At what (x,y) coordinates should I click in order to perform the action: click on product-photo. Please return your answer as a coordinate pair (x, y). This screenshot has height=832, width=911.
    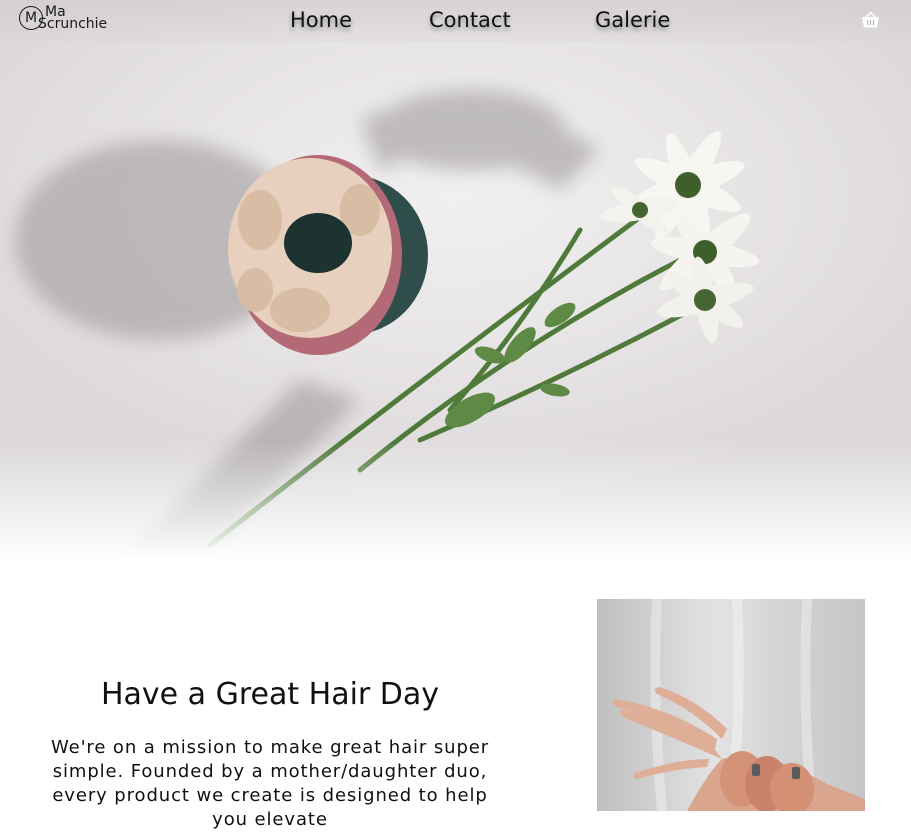
    Looking at the image, I should click on (731, 705).